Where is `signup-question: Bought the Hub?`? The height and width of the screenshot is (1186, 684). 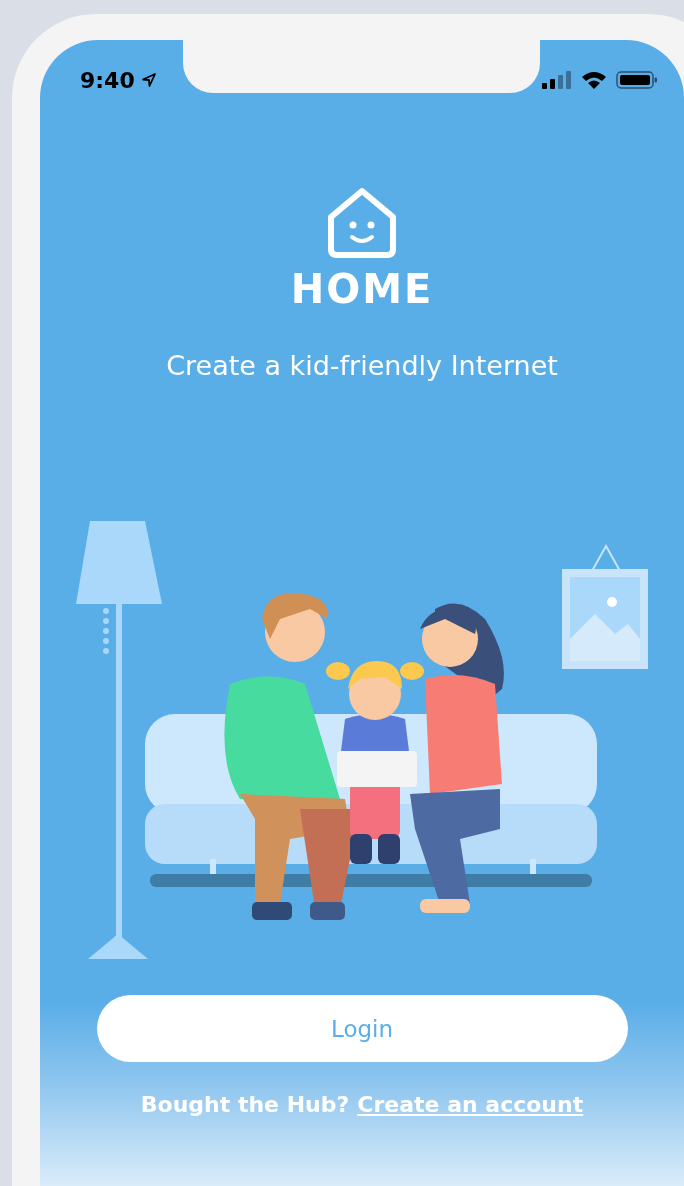 signup-question: Bought the Hub? is located at coordinates (245, 1105).